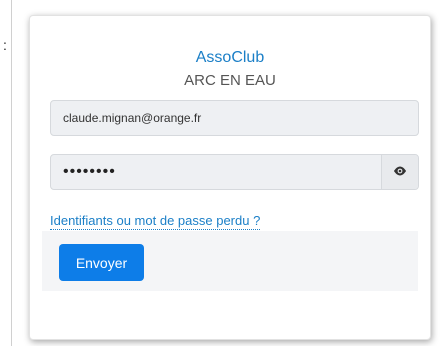 The image size is (443, 346). I want to click on show-password-button, so click(399, 172).